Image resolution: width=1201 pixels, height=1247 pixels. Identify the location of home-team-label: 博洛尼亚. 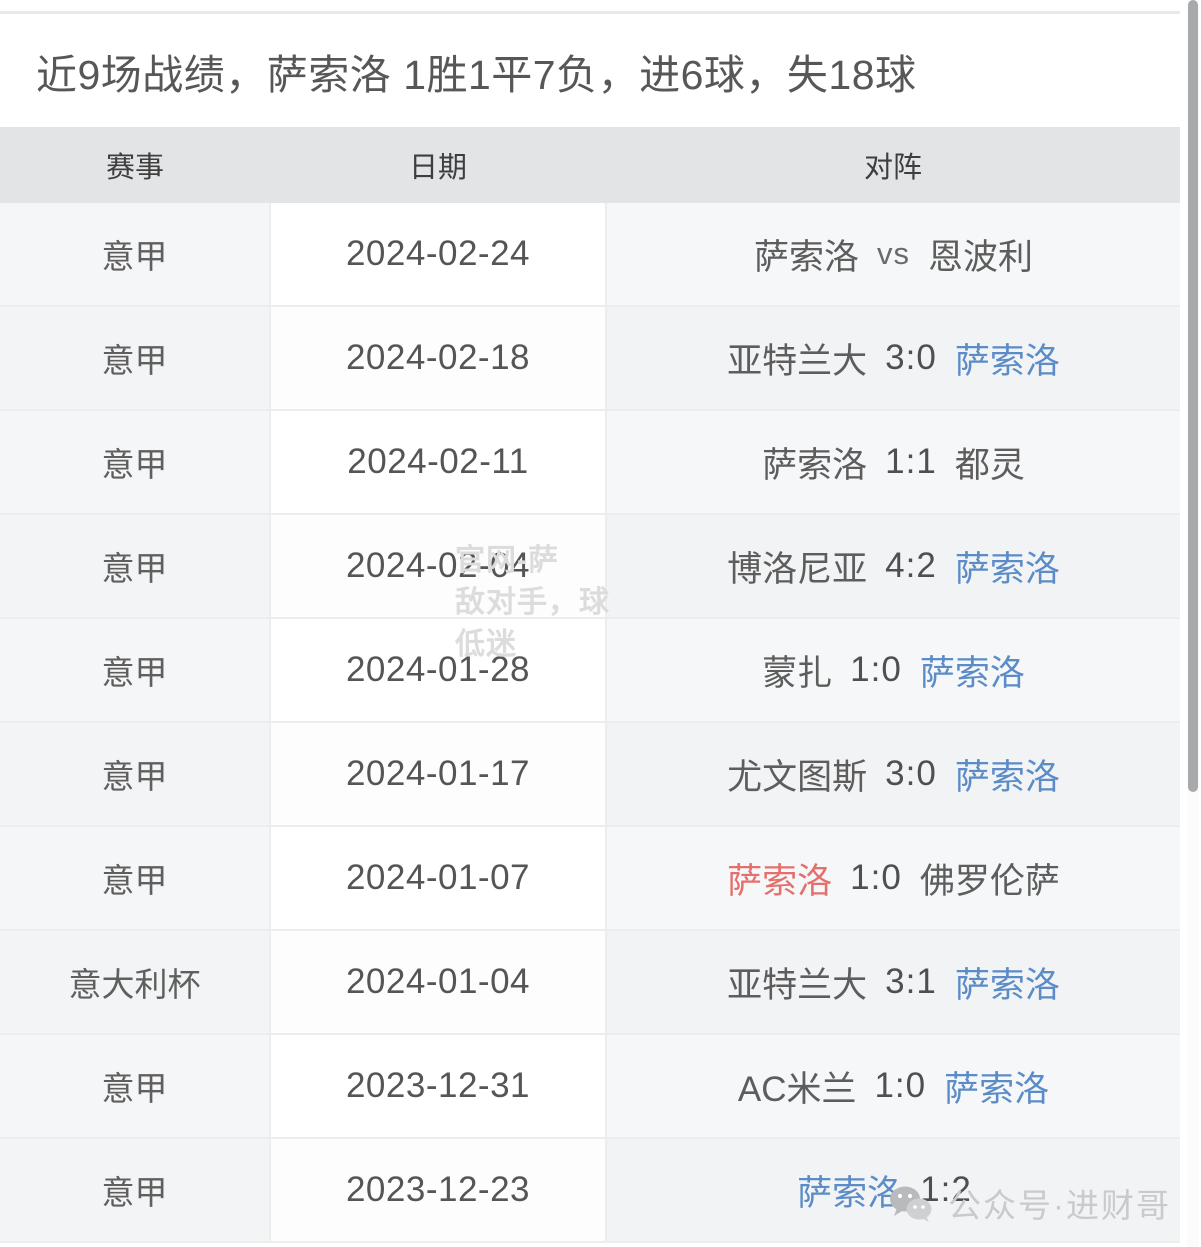
(797, 569).